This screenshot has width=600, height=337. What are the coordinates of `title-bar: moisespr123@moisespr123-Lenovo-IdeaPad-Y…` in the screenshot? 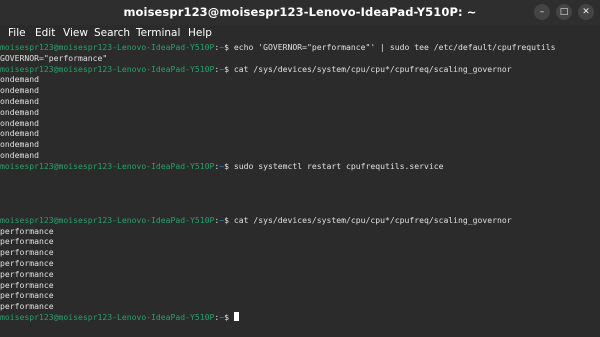 It's located at (300, 12).